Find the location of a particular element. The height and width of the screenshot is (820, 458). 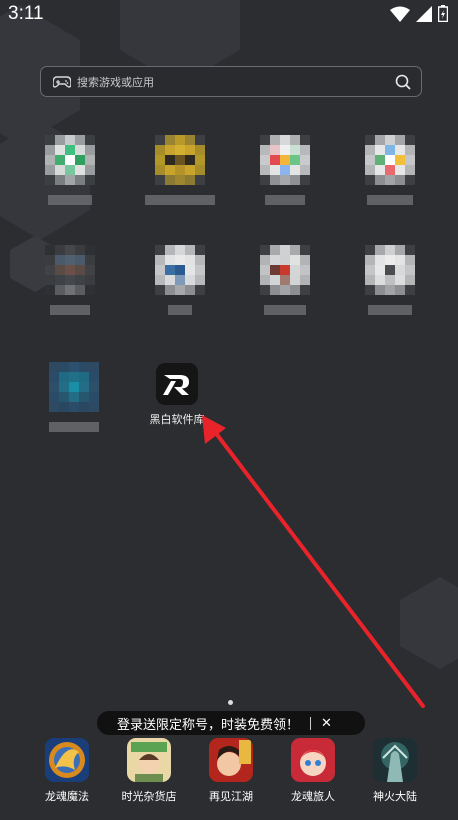

promo-banner: 登录送限定称号，时装免费领！ ✕ is located at coordinates (231, 723).